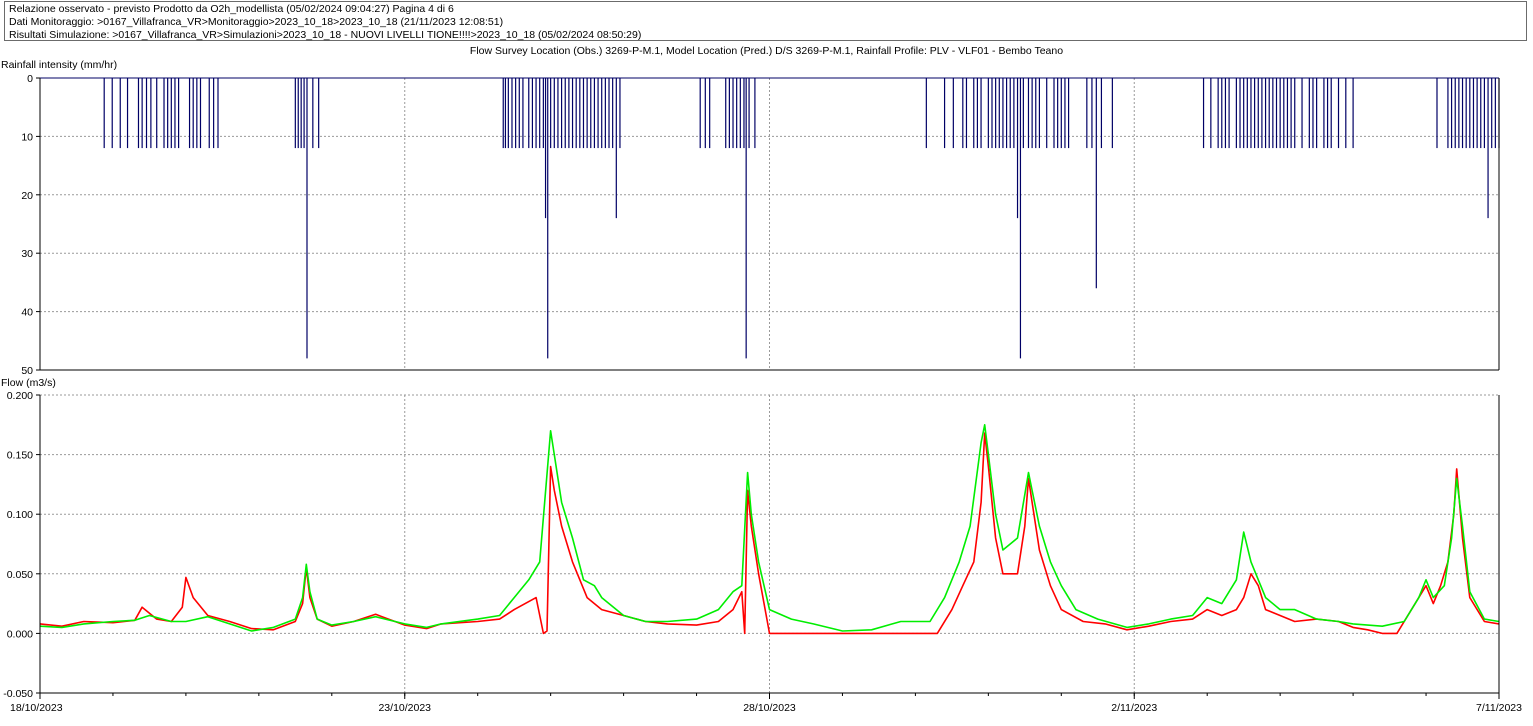 The image size is (1533, 726). I want to click on flow-y-tick-label: 0.000, so click(20, 634).